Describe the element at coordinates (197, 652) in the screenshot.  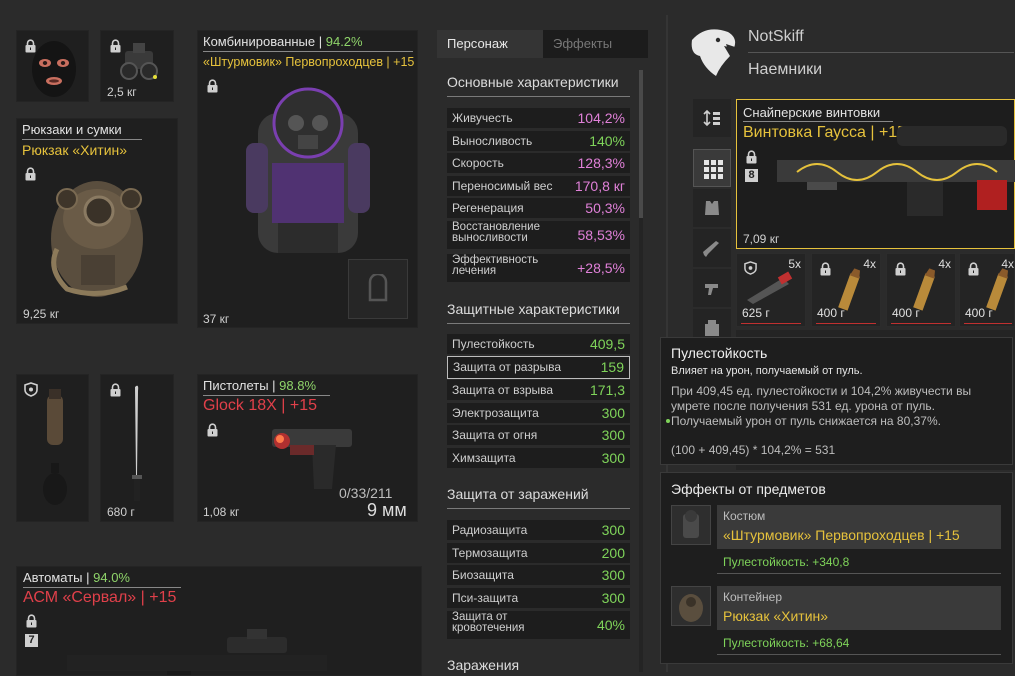
I see `assault-rifle-icon` at that location.